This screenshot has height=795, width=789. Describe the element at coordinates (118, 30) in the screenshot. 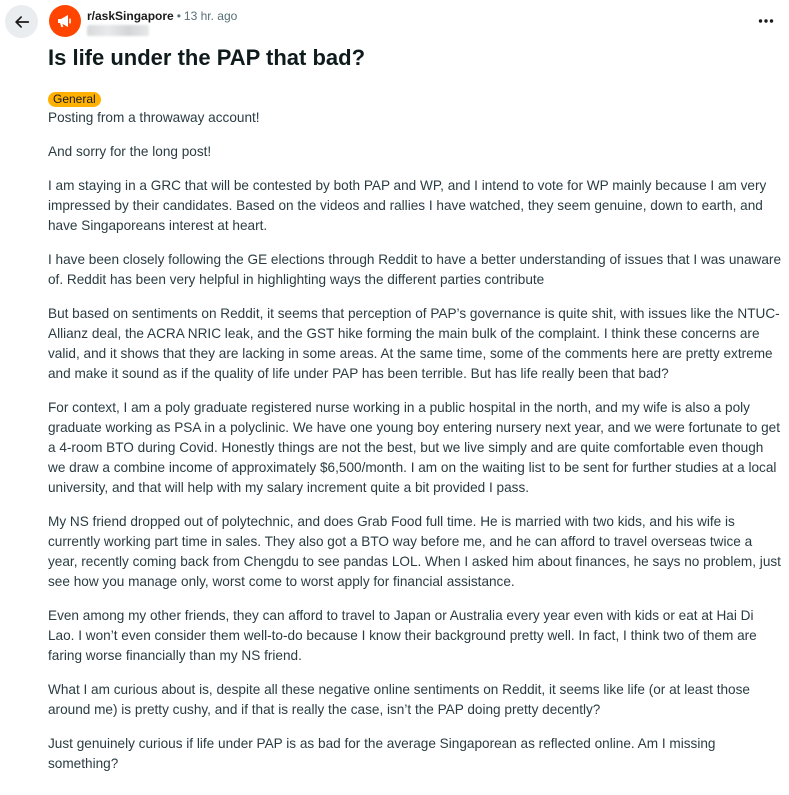

I see `username-redacted` at that location.